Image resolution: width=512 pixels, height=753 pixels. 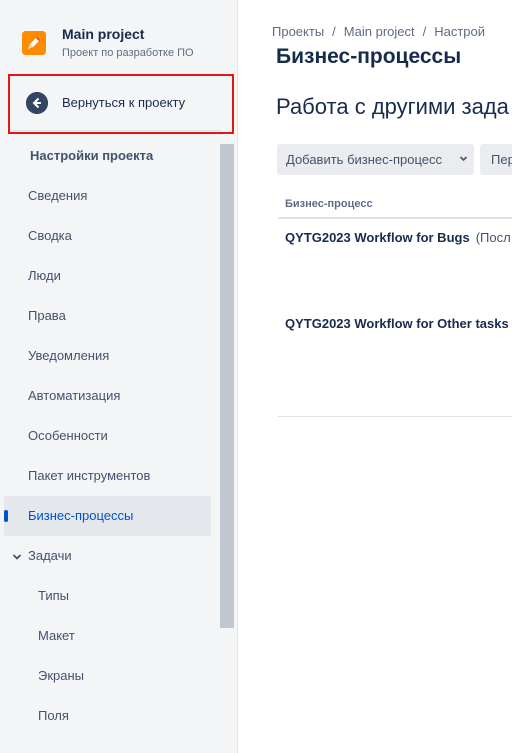 What do you see at coordinates (107, 636) in the screenshot?
I see `sidebar-item-layout: Макет` at bounding box center [107, 636].